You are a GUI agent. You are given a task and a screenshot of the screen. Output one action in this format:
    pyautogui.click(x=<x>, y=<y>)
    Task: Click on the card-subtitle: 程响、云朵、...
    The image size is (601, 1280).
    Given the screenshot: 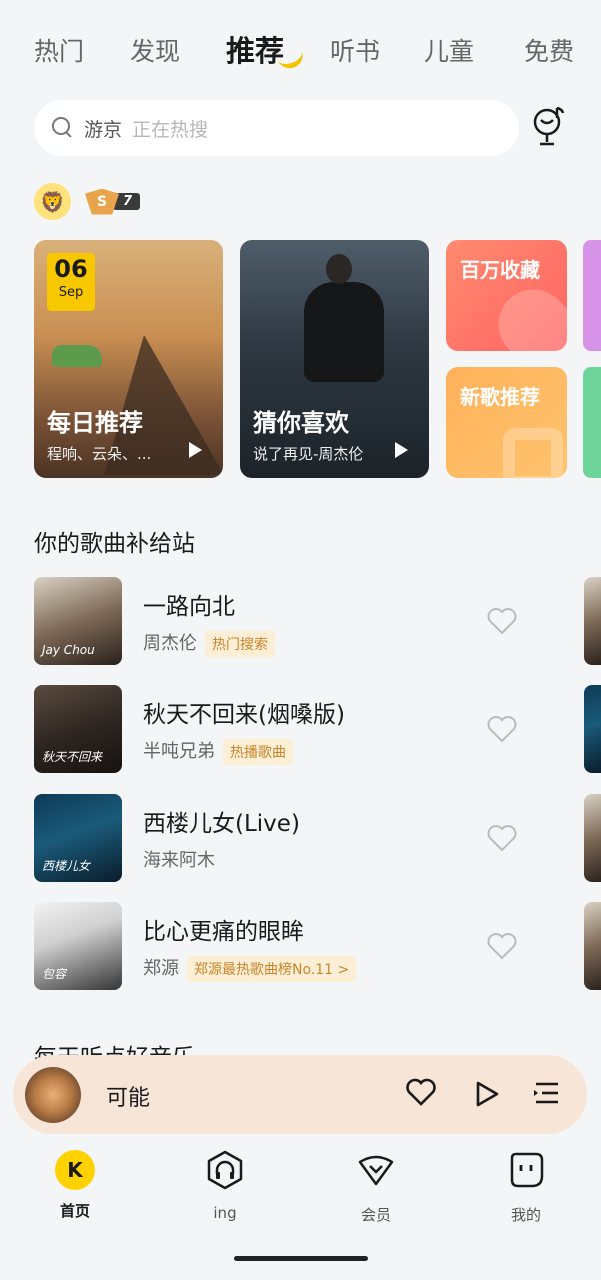 What is the action you would take?
    pyautogui.click(x=99, y=454)
    